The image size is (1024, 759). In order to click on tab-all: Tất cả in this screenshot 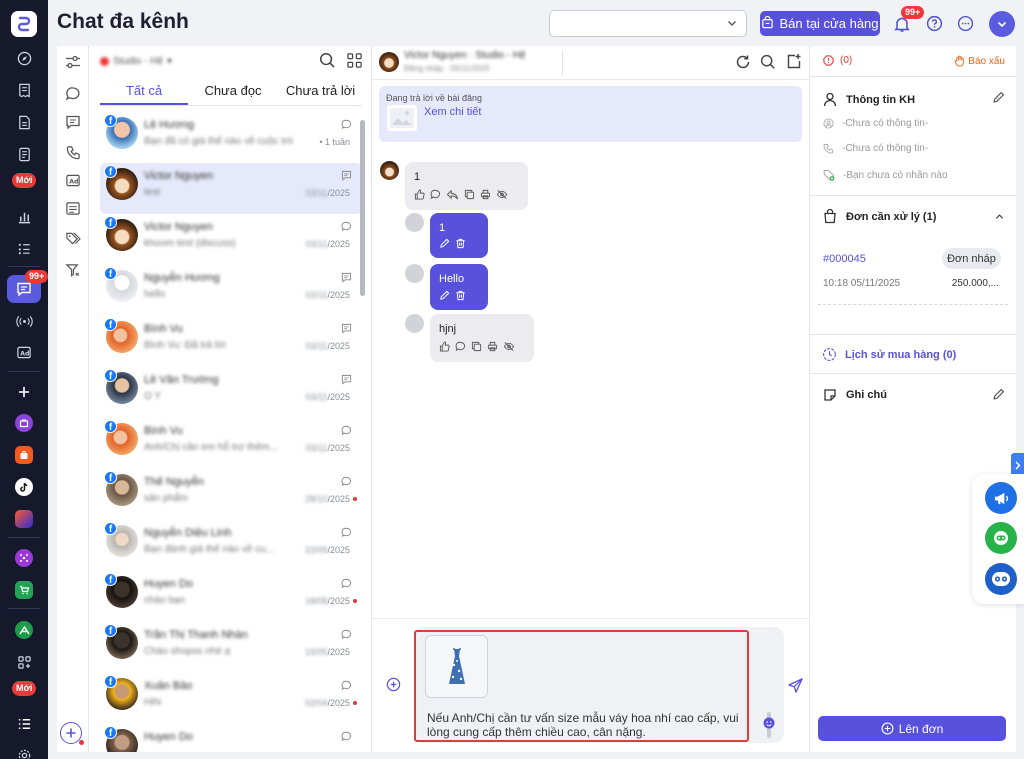, I will do `click(144, 94)`.